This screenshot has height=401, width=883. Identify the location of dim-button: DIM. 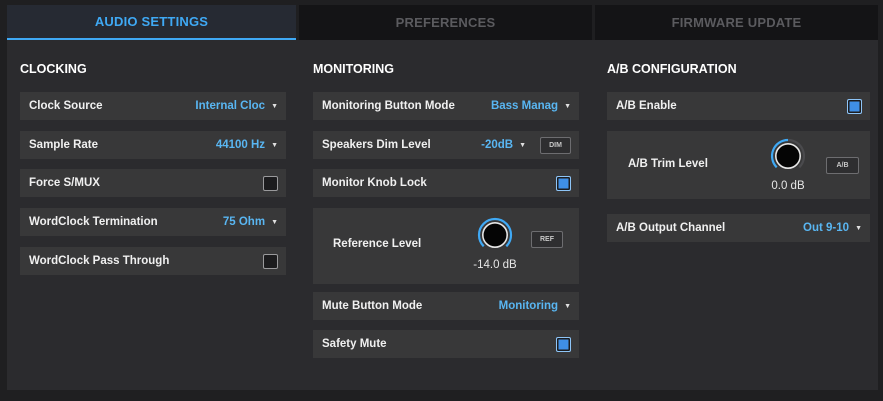
(555, 145).